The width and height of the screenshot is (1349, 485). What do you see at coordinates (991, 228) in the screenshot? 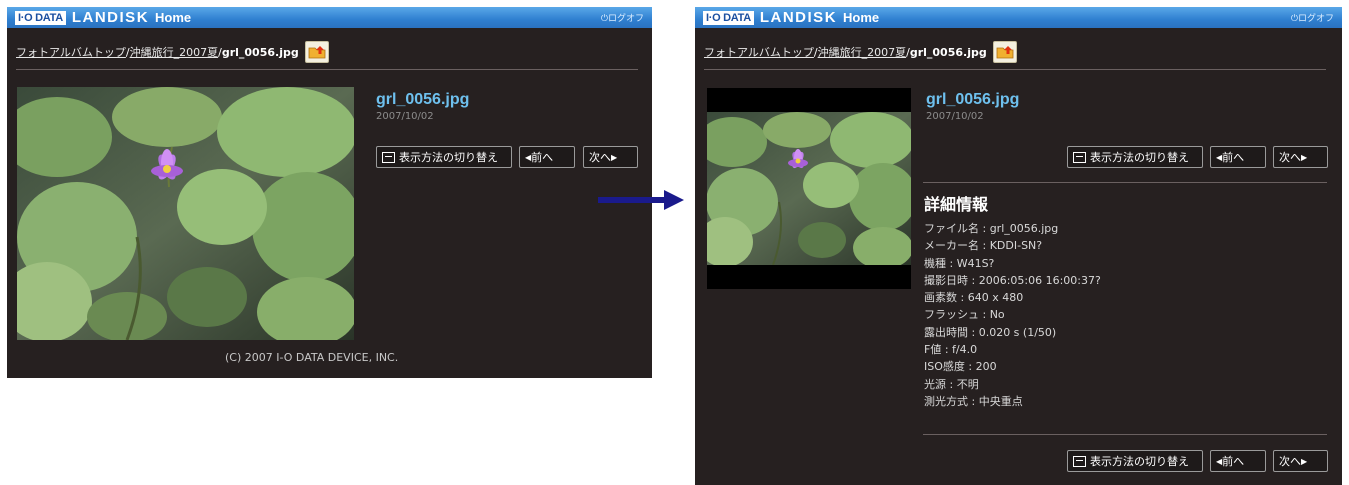
I see `detail-item: ファイル名 : grl_0056.jpg` at bounding box center [991, 228].